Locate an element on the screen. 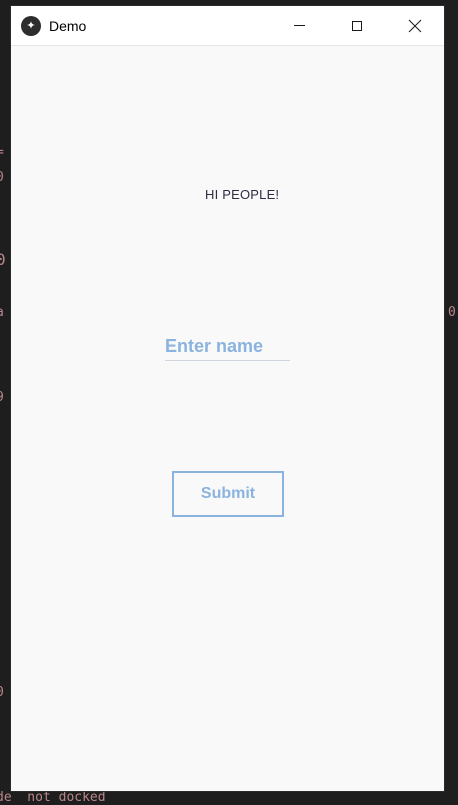  minimize-icon is located at coordinates (299, 25).